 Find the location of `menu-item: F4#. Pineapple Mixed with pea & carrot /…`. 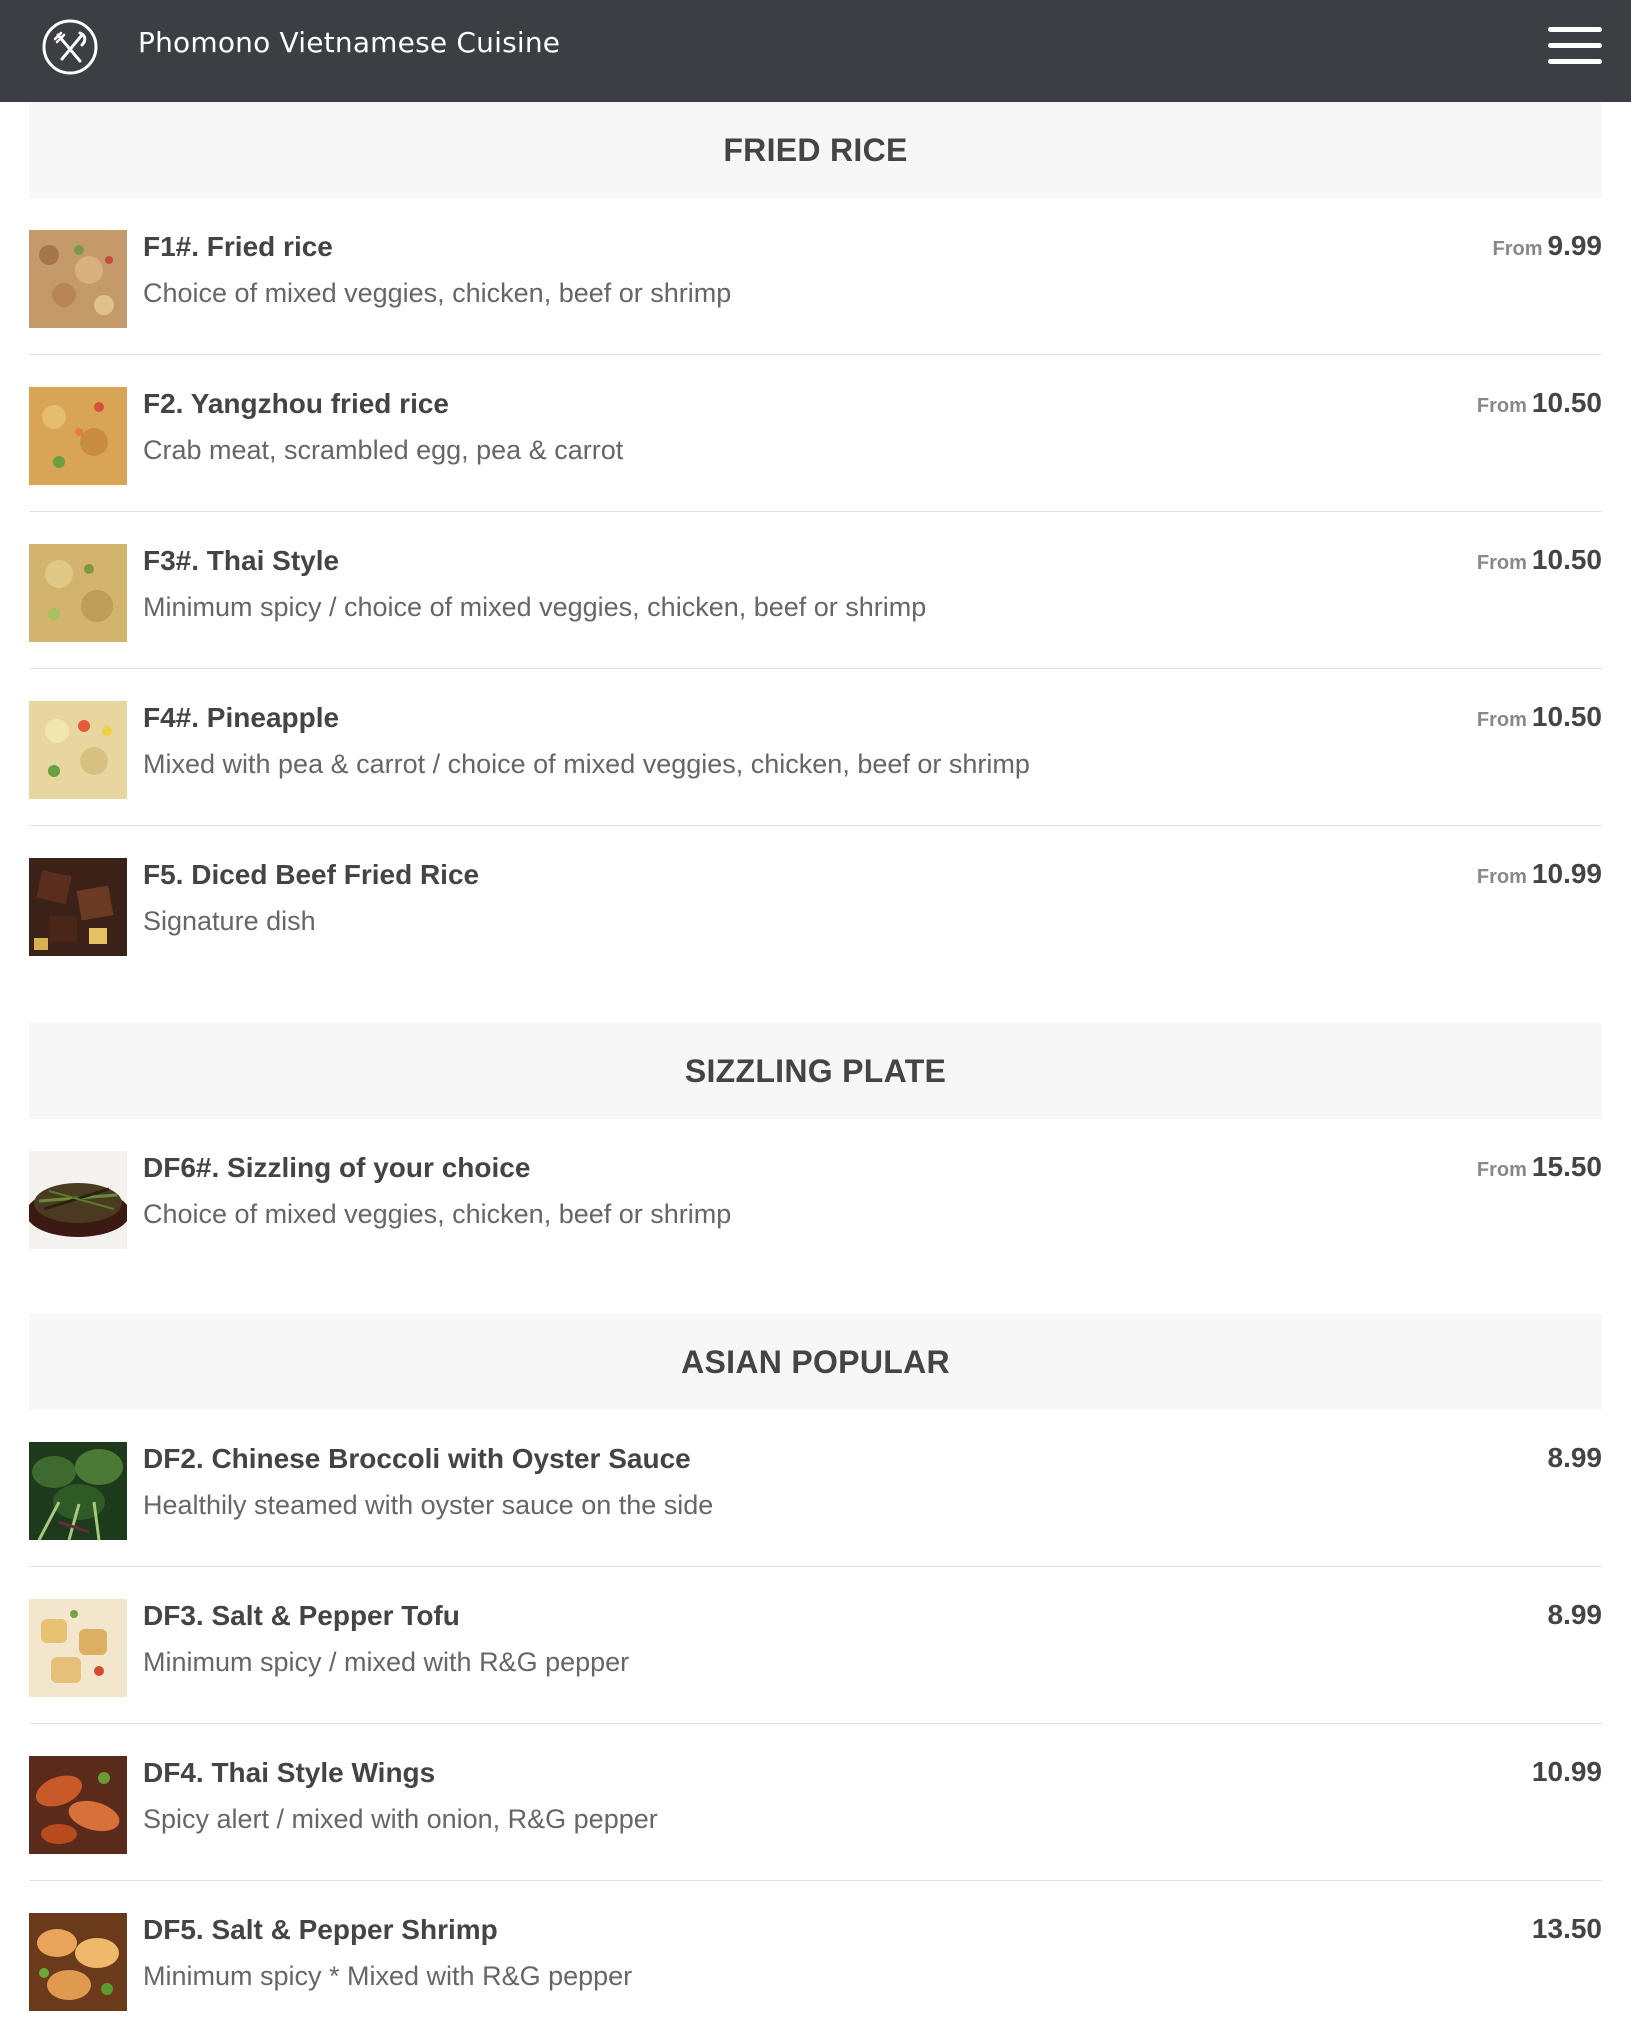

menu-item: F4#. Pineapple Mixed with pea & carrot /… is located at coordinates (815, 747).